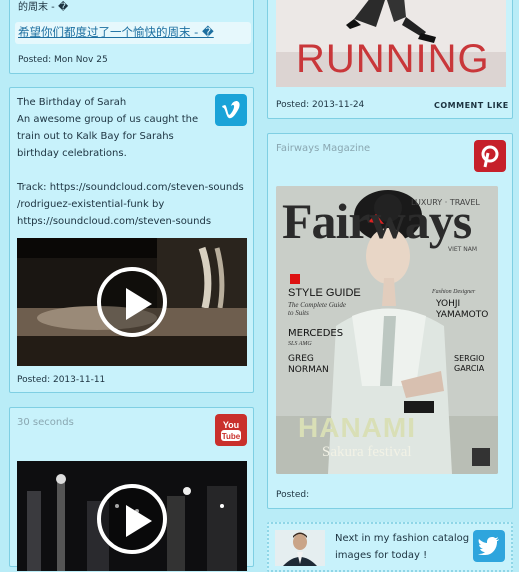  I want to click on svg-text: You, so click(231, 425).